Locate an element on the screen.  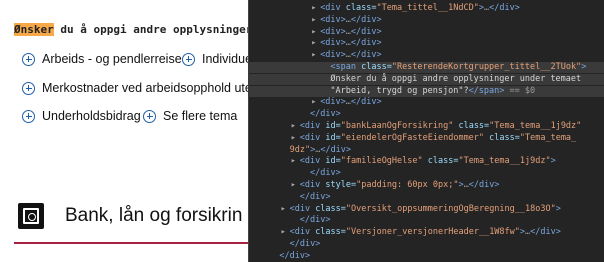
dom-node-selected: "Arbeid, trygd og pensjon"?</span> == $0 is located at coordinates (426, 91).